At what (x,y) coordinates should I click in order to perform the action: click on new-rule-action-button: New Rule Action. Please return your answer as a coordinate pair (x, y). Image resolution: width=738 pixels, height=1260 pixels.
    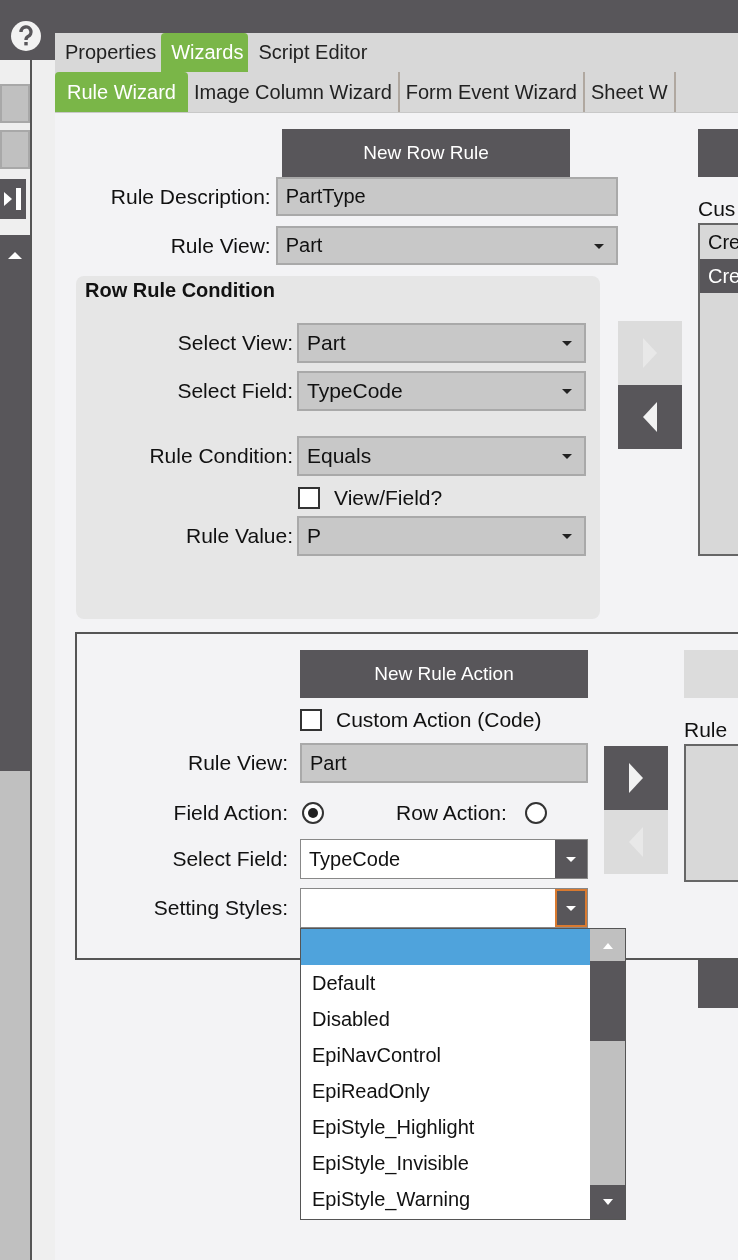
    Looking at the image, I should click on (444, 674).